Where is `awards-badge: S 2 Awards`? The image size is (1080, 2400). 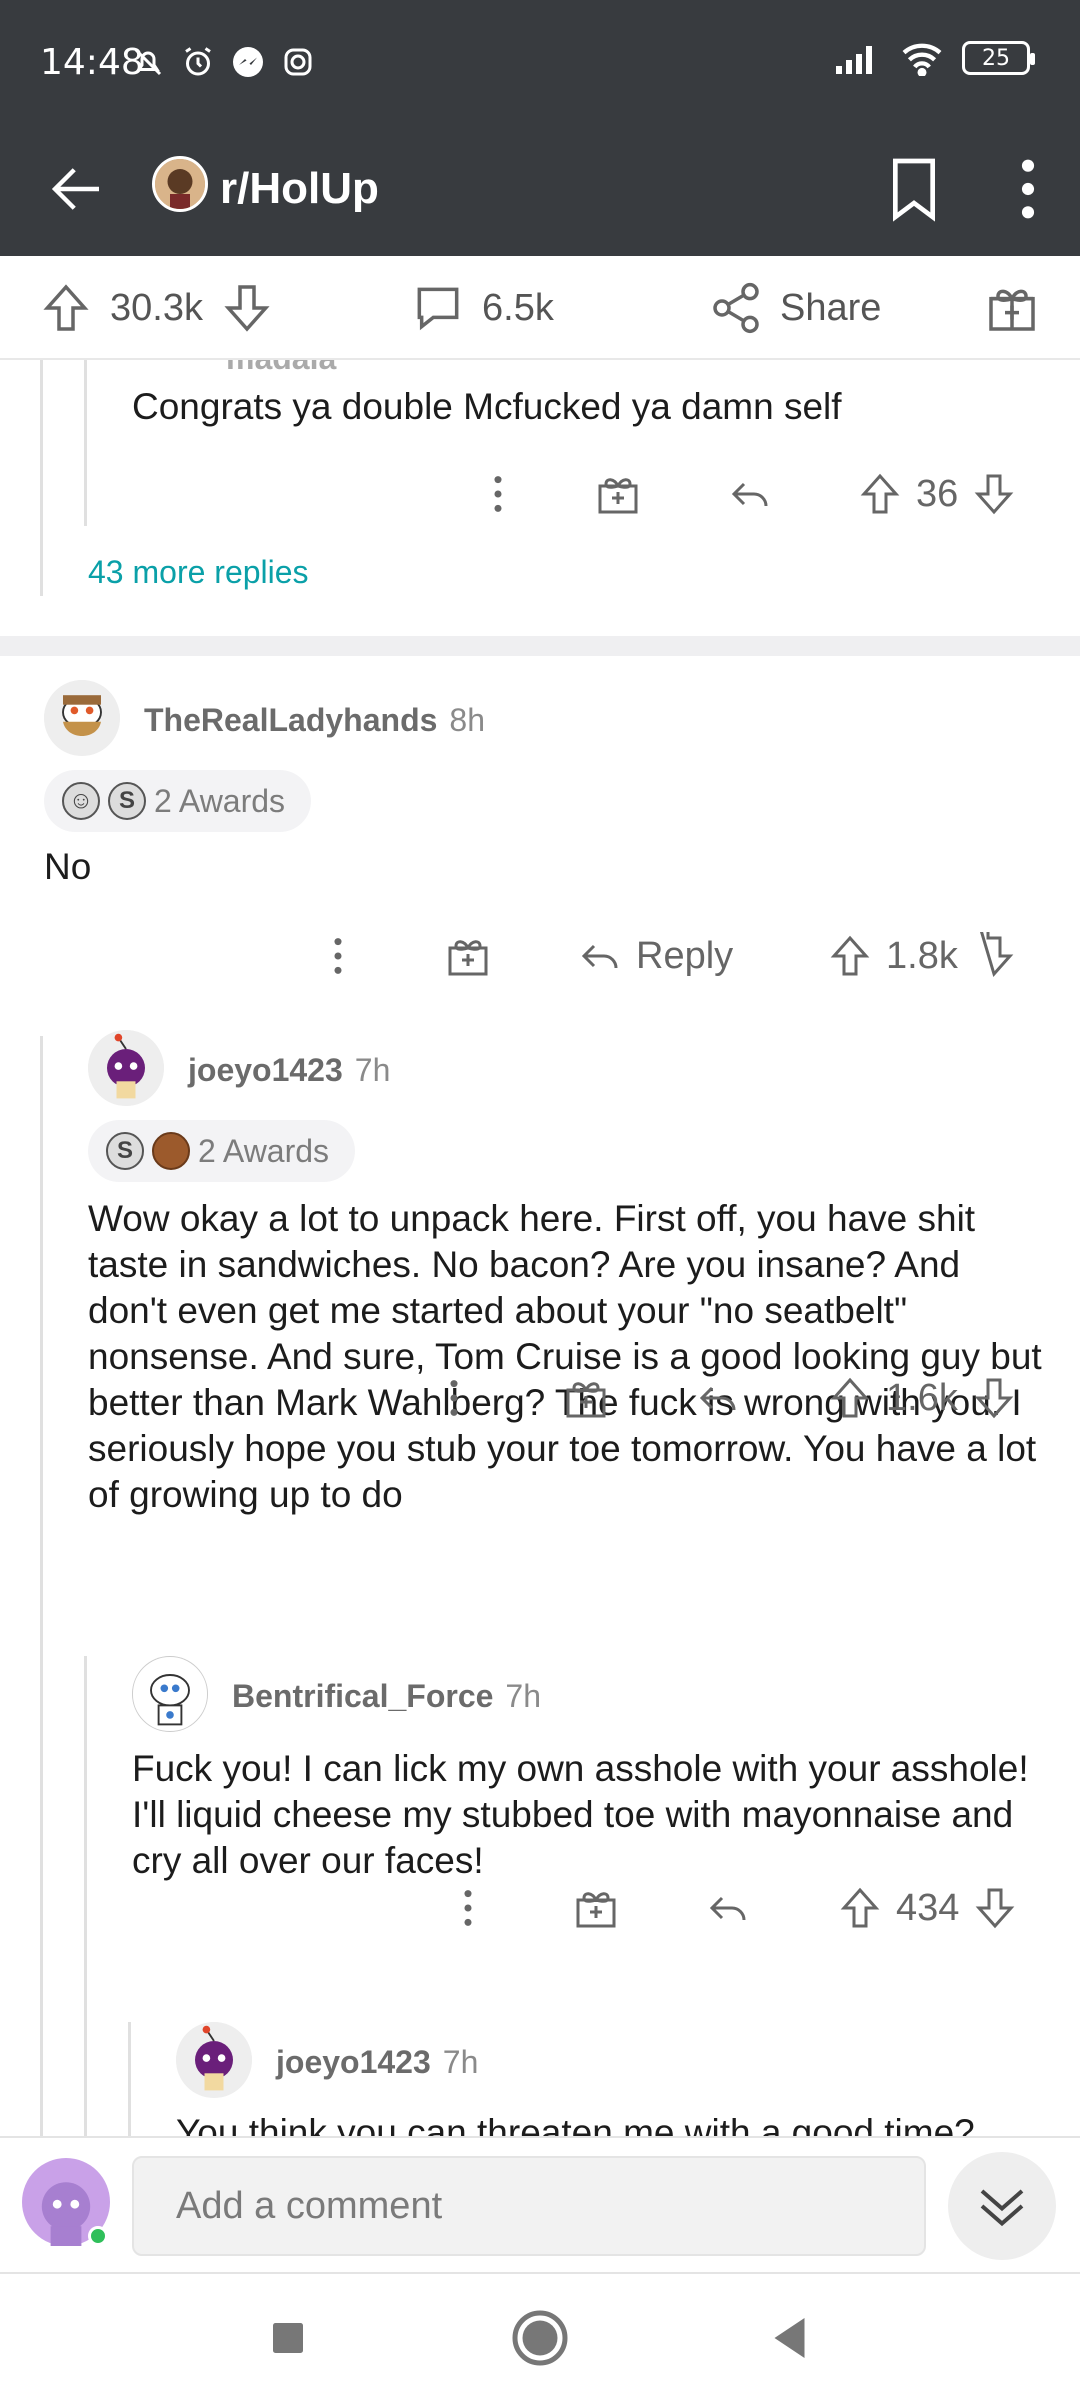
awards-badge: S 2 Awards is located at coordinates (222, 1151).